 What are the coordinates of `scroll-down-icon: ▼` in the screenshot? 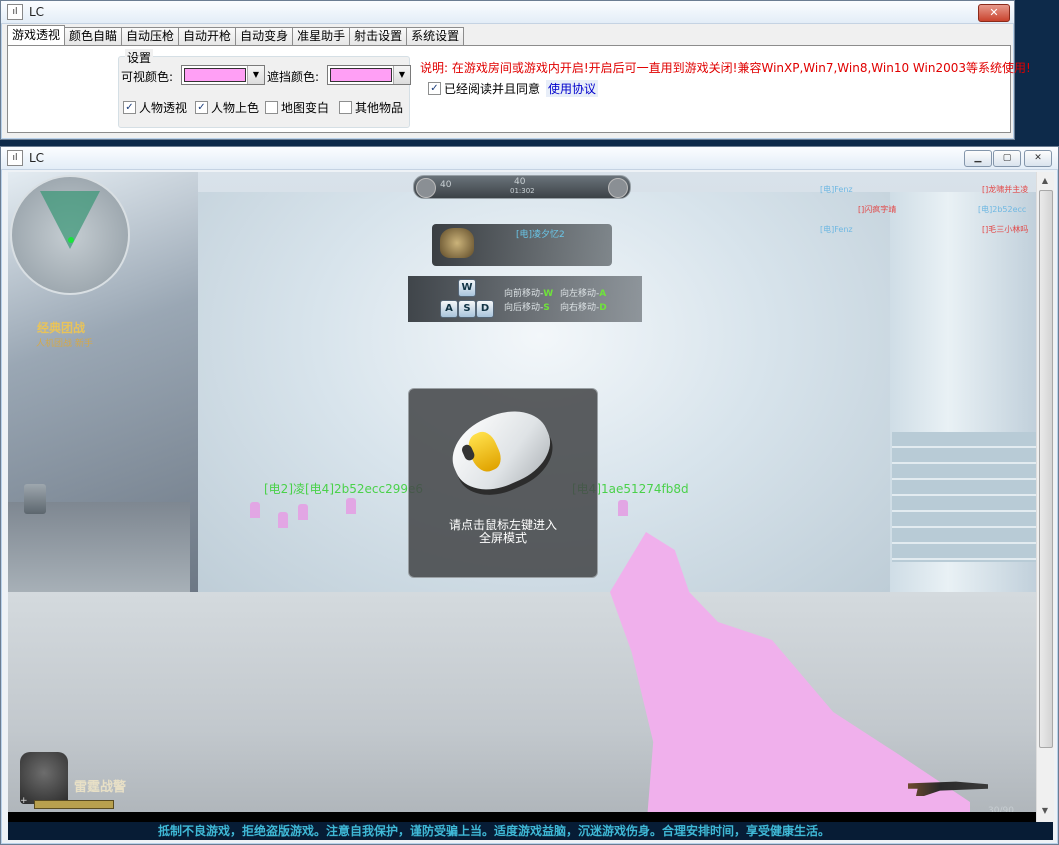 It's located at (1045, 811).